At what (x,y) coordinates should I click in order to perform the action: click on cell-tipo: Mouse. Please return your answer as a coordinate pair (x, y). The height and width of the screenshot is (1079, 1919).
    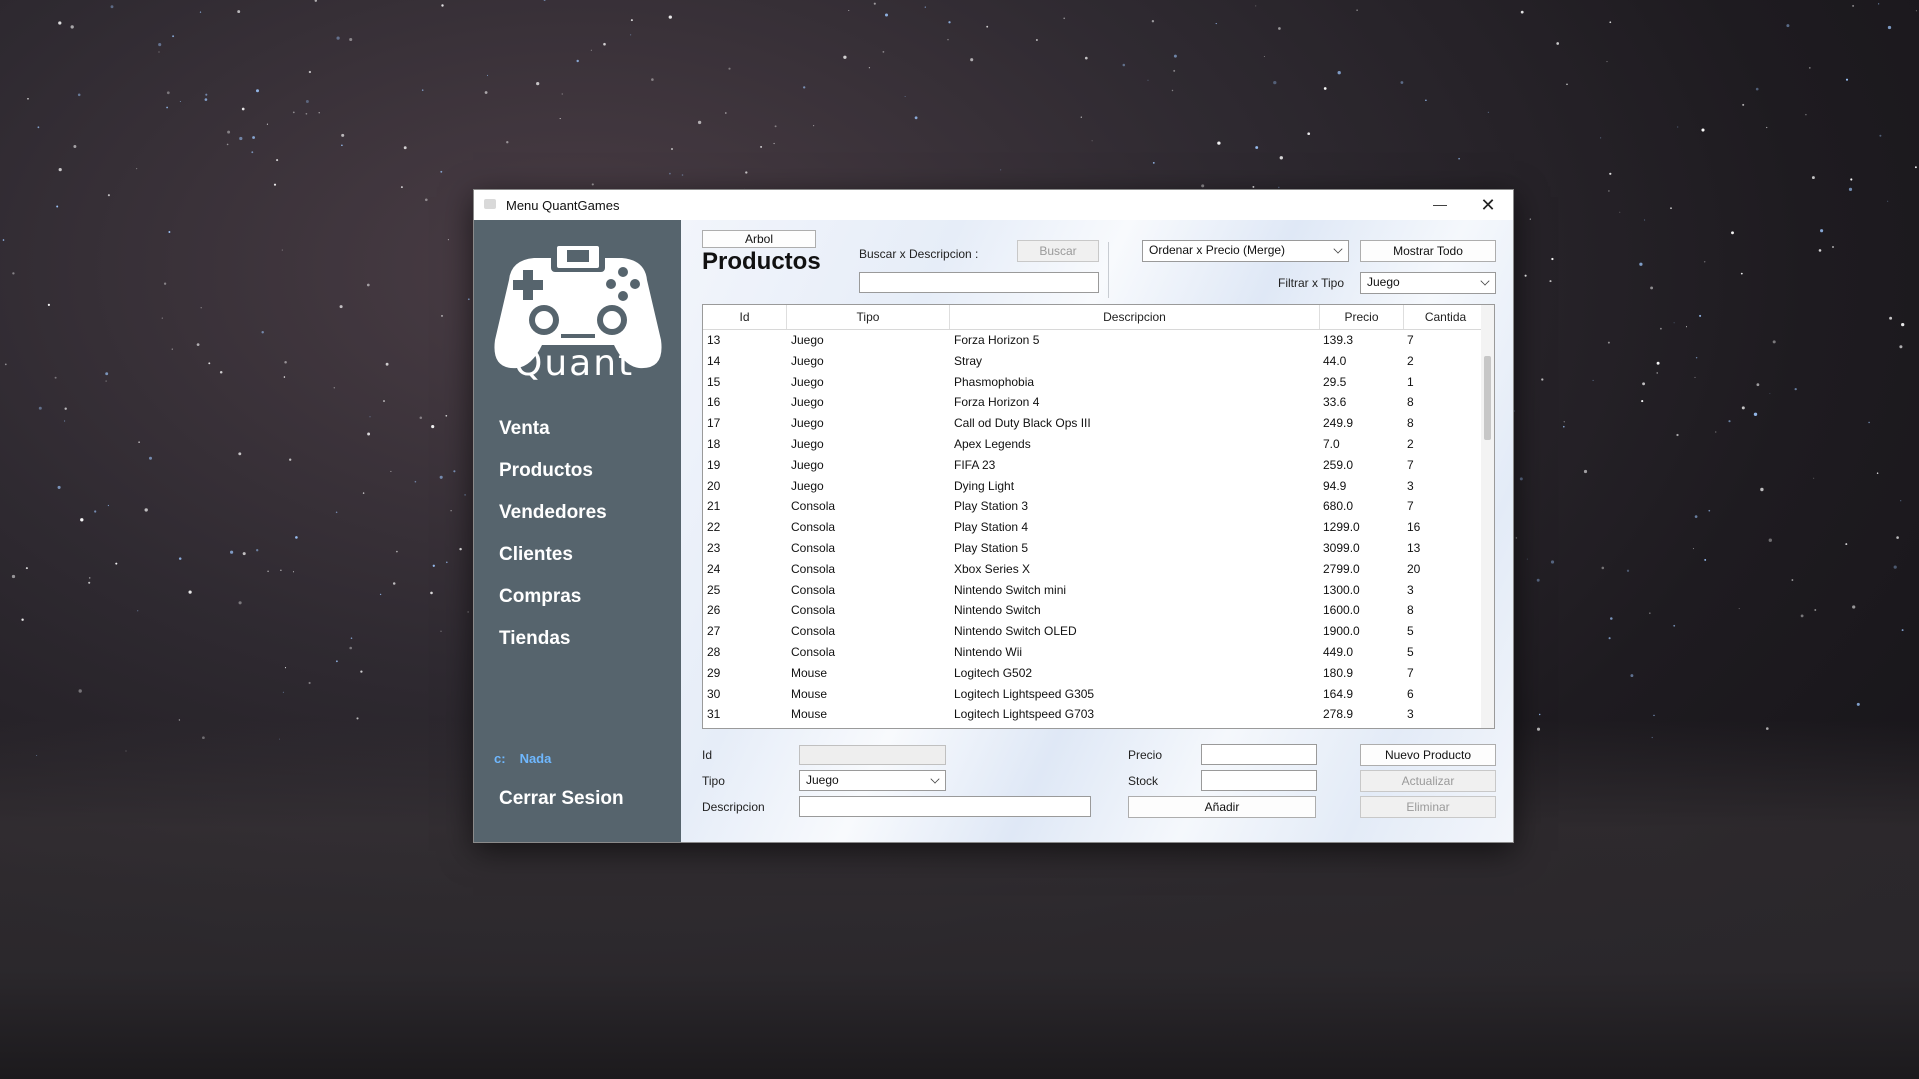
    Looking at the image, I should click on (809, 672).